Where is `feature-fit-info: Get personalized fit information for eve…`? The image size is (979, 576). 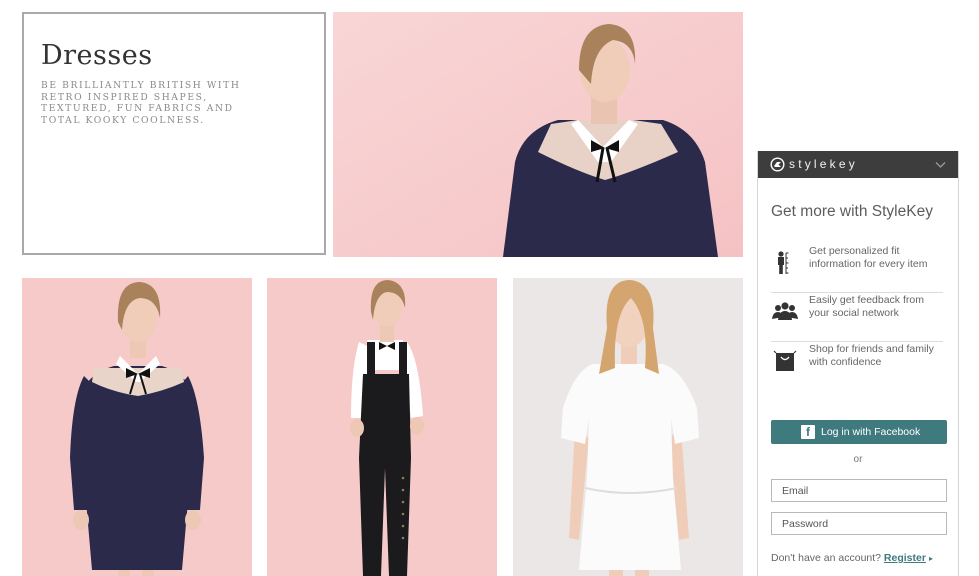
feature-fit-info: Get personalized fit information for eve… is located at coordinates (857, 269).